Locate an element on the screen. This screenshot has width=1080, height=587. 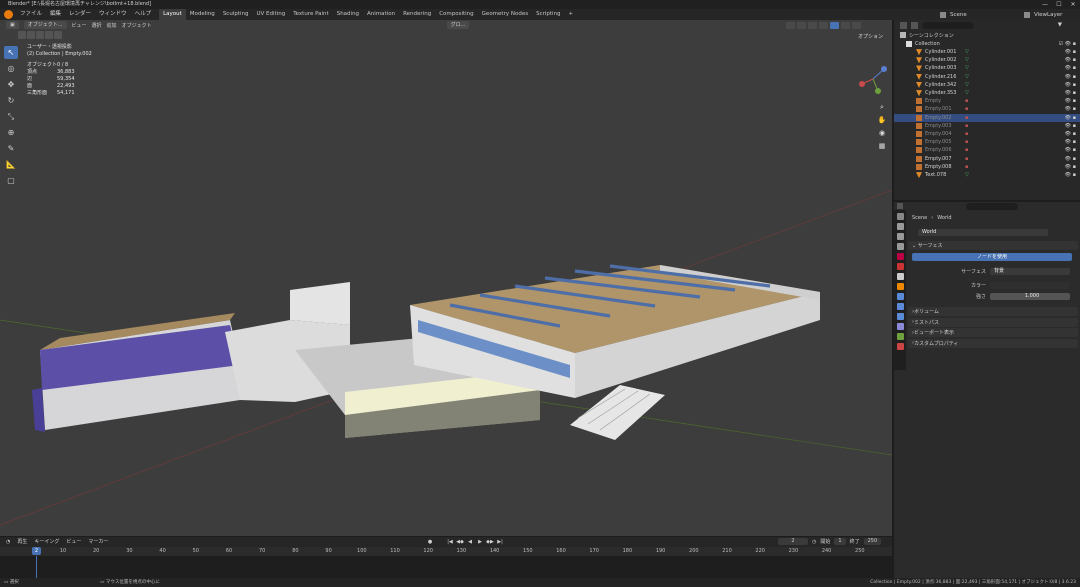
outliner-item: Text.078 ▽ 👁 ▪ is located at coordinates (987, 175).